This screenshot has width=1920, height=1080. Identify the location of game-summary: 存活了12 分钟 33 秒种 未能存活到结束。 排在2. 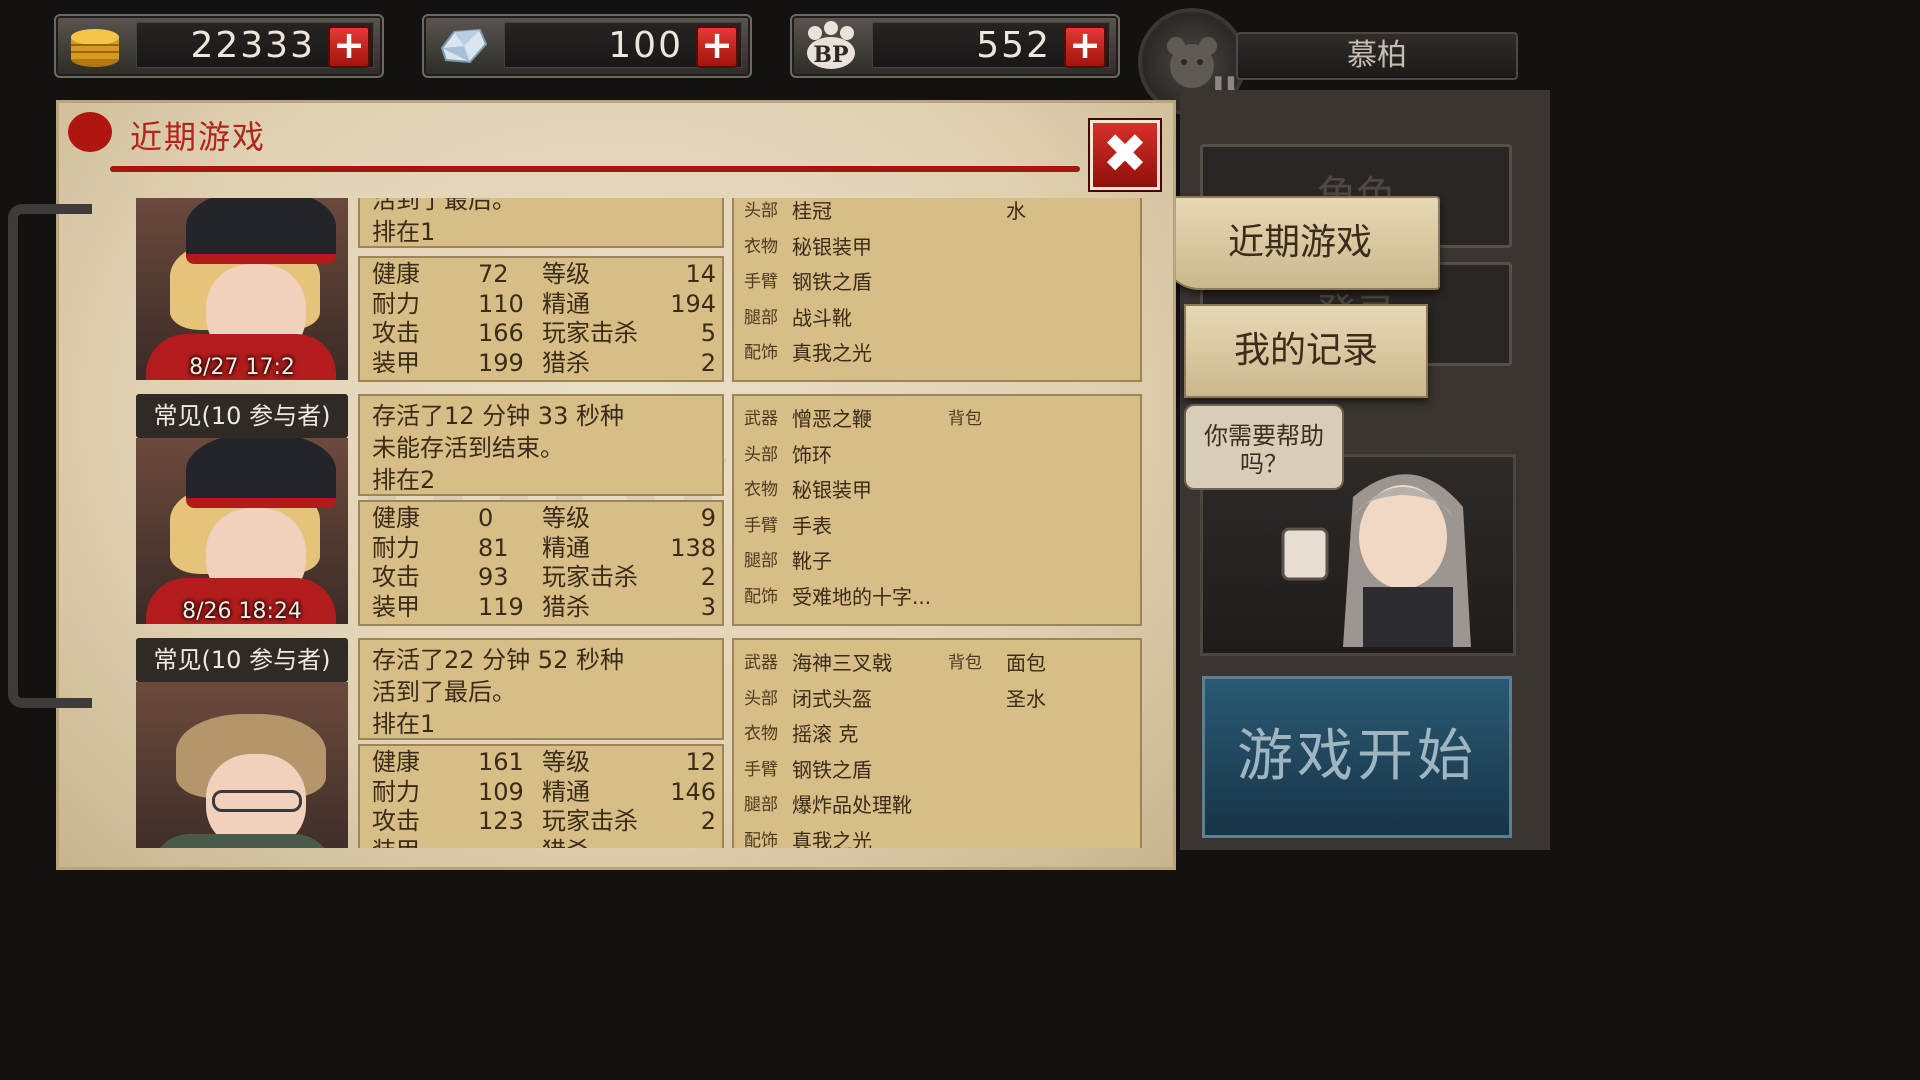
(541, 445).